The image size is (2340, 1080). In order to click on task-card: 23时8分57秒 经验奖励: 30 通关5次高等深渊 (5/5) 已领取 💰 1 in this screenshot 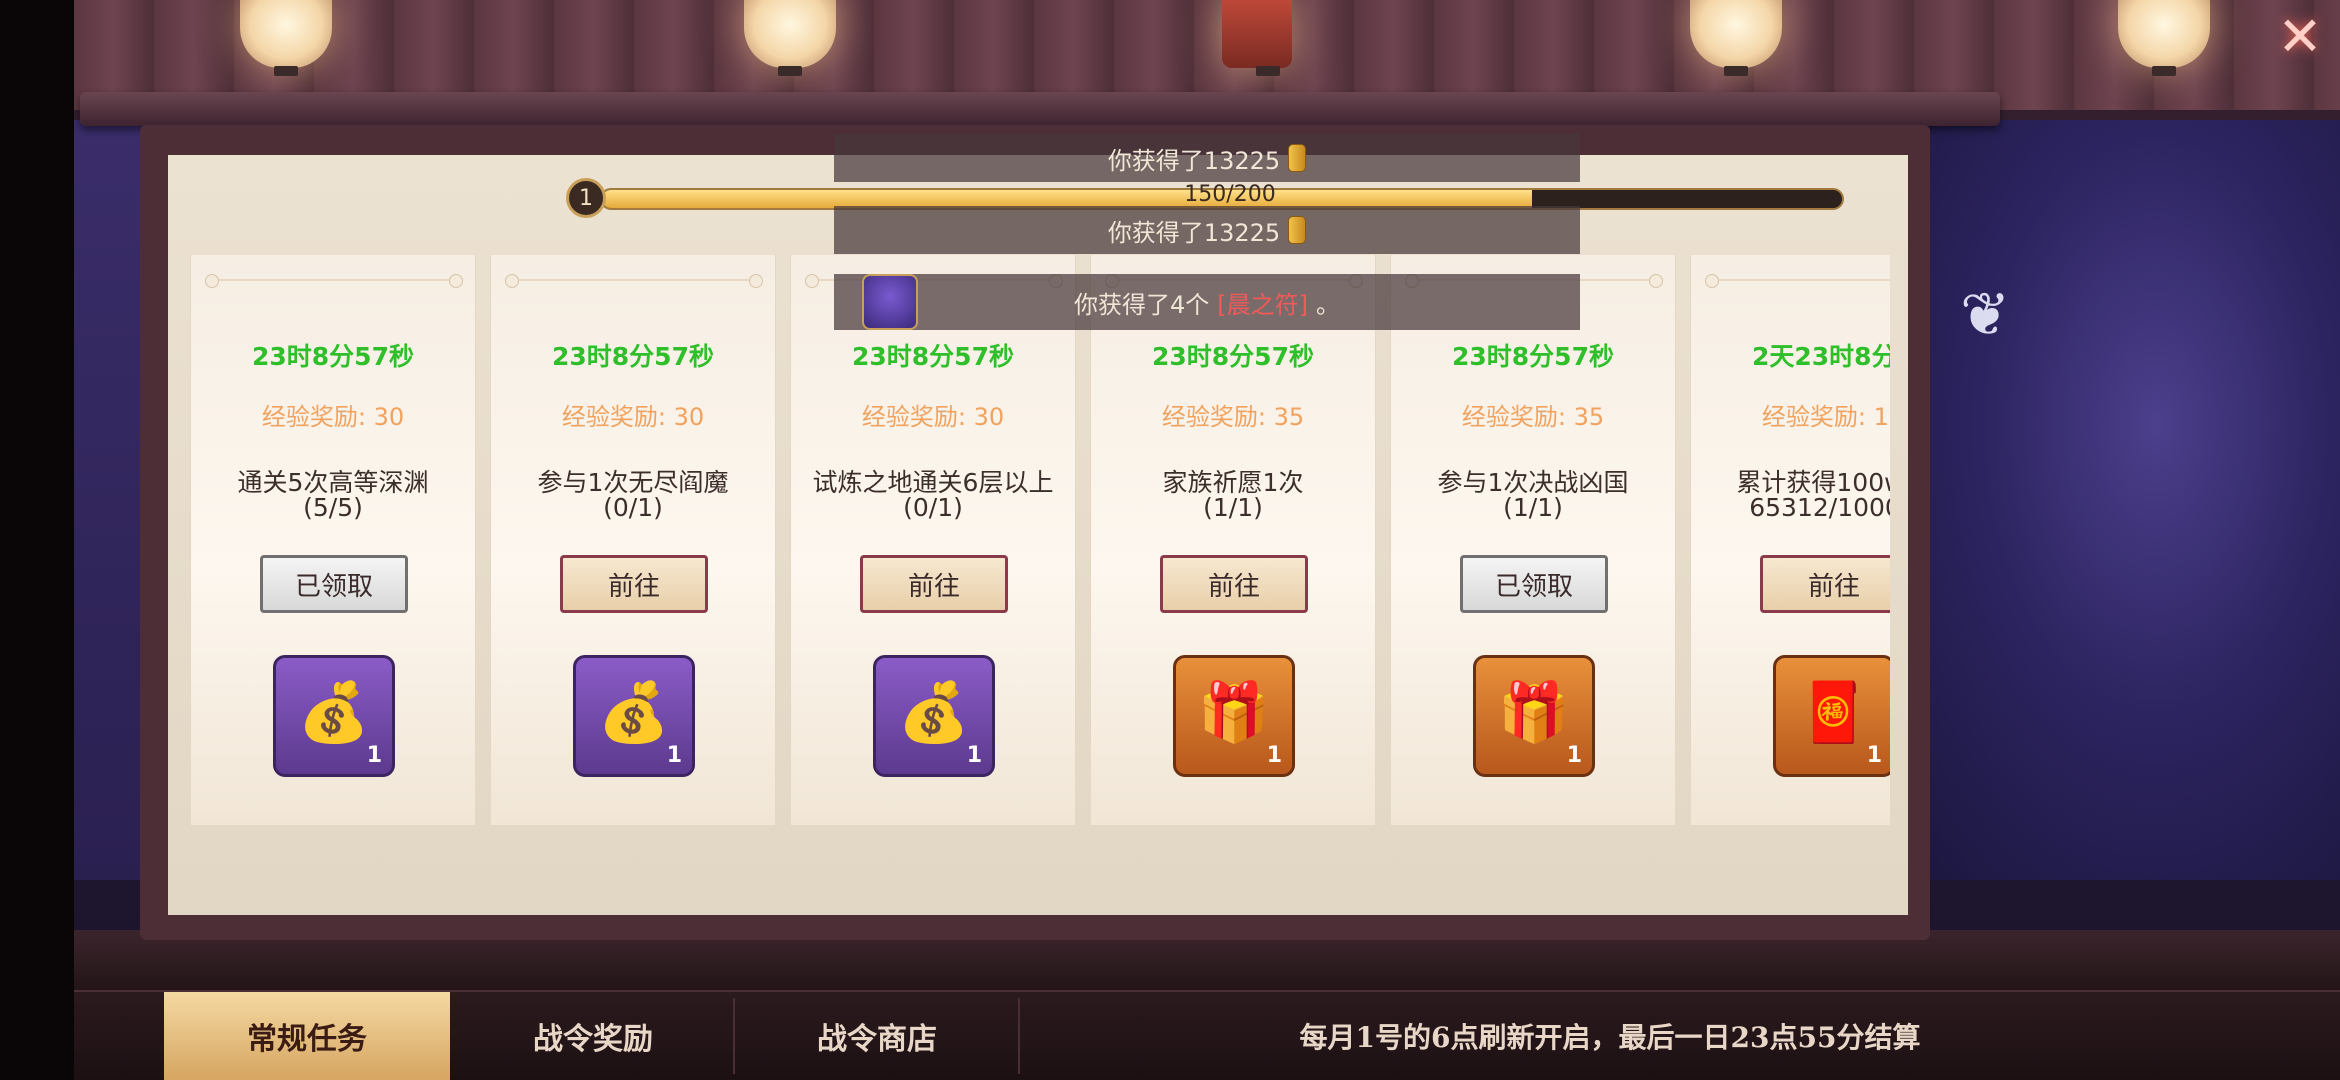, I will do `click(333, 540)`.